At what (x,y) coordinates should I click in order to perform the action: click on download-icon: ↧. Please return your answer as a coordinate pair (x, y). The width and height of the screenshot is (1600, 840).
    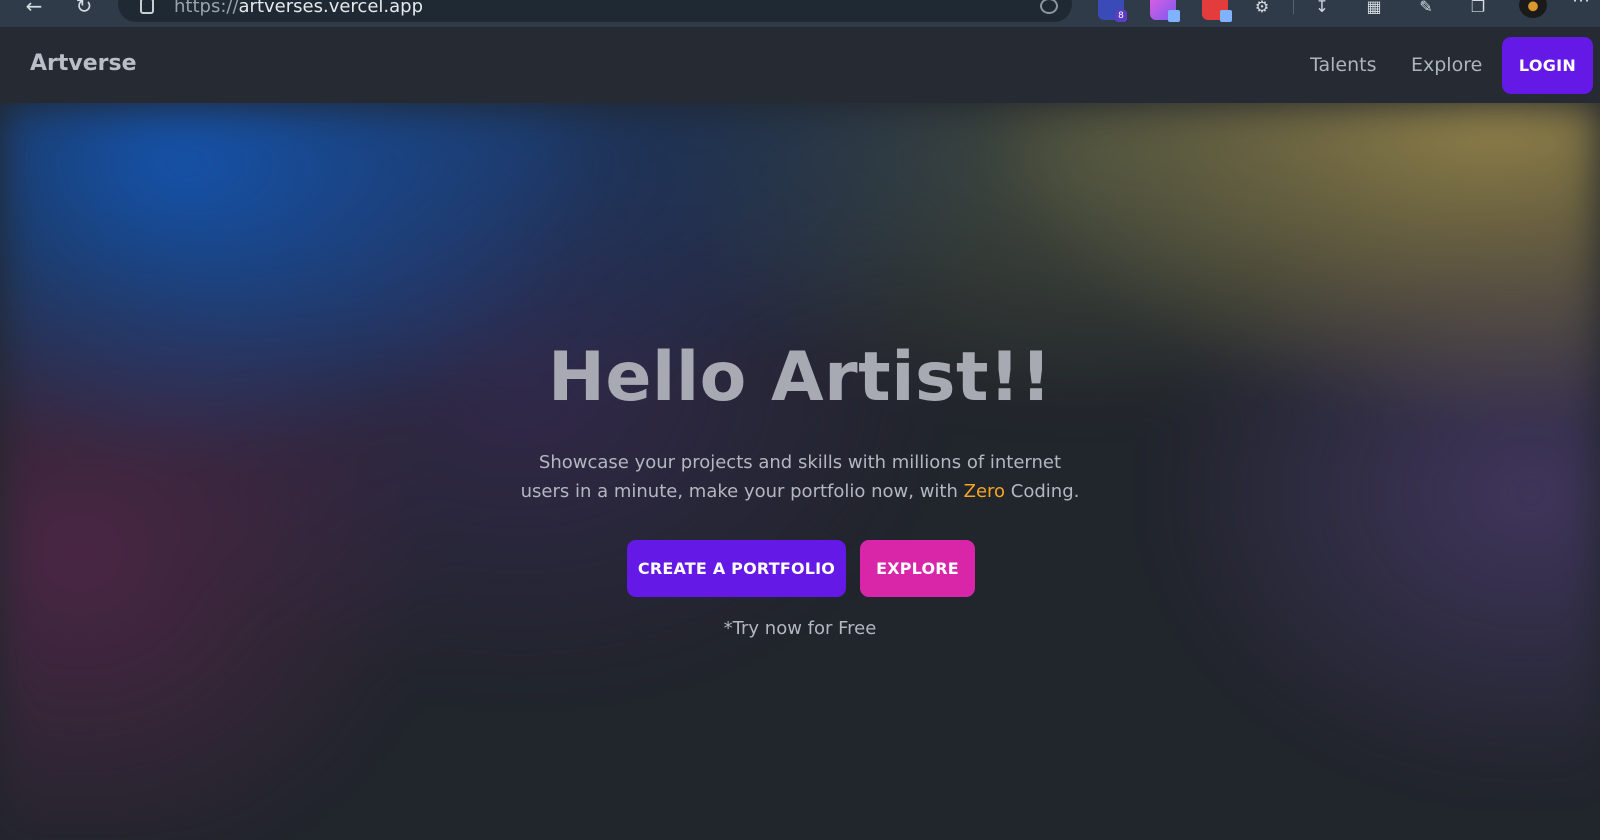
    Looking at the image, I should click on (1322, 10).